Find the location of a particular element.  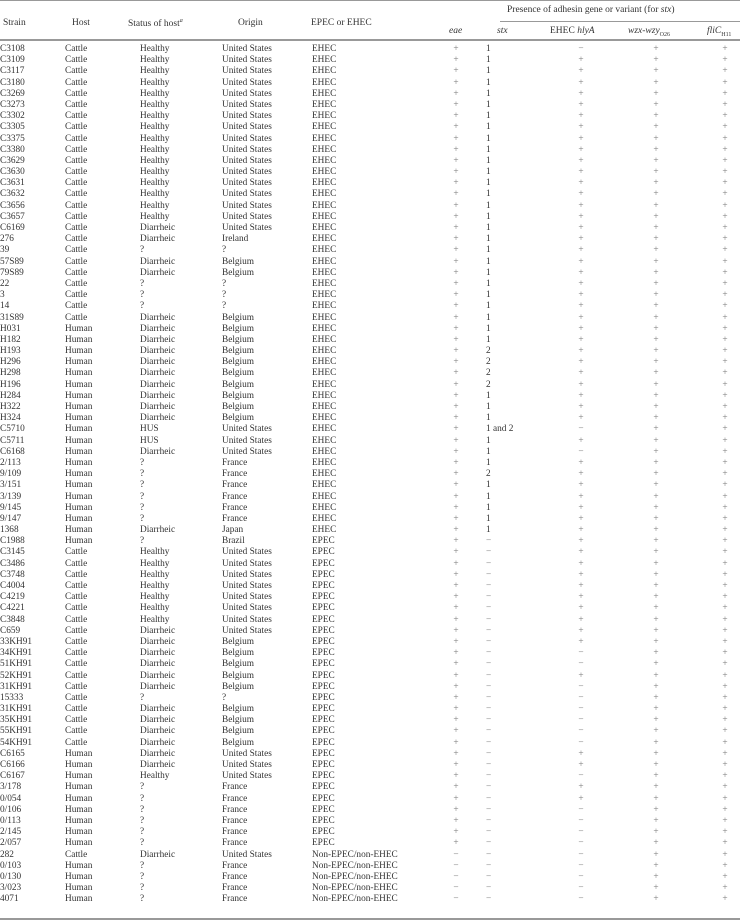

table-row: 9/145 Human? France EHEC +1 + + + is located at coordinates (373, 508).